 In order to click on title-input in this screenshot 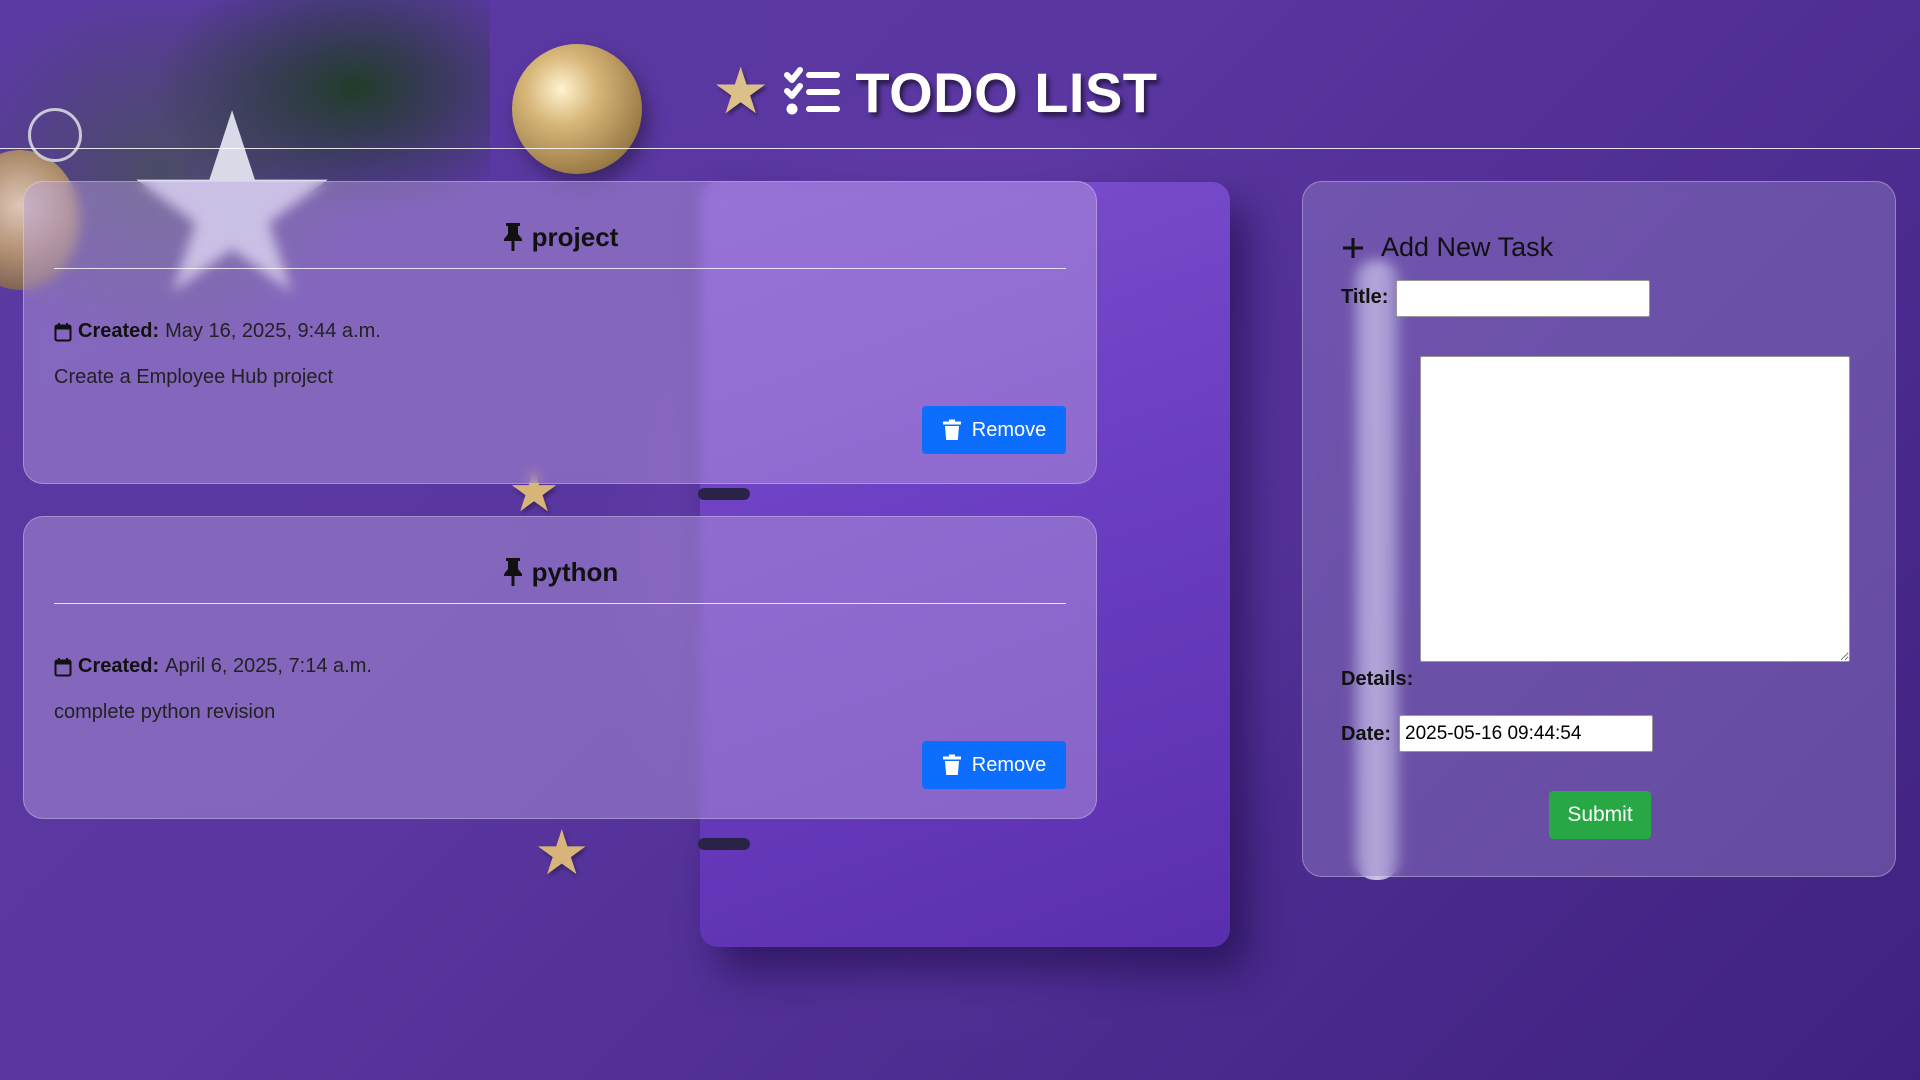, I will do `click(1523, 298)`.